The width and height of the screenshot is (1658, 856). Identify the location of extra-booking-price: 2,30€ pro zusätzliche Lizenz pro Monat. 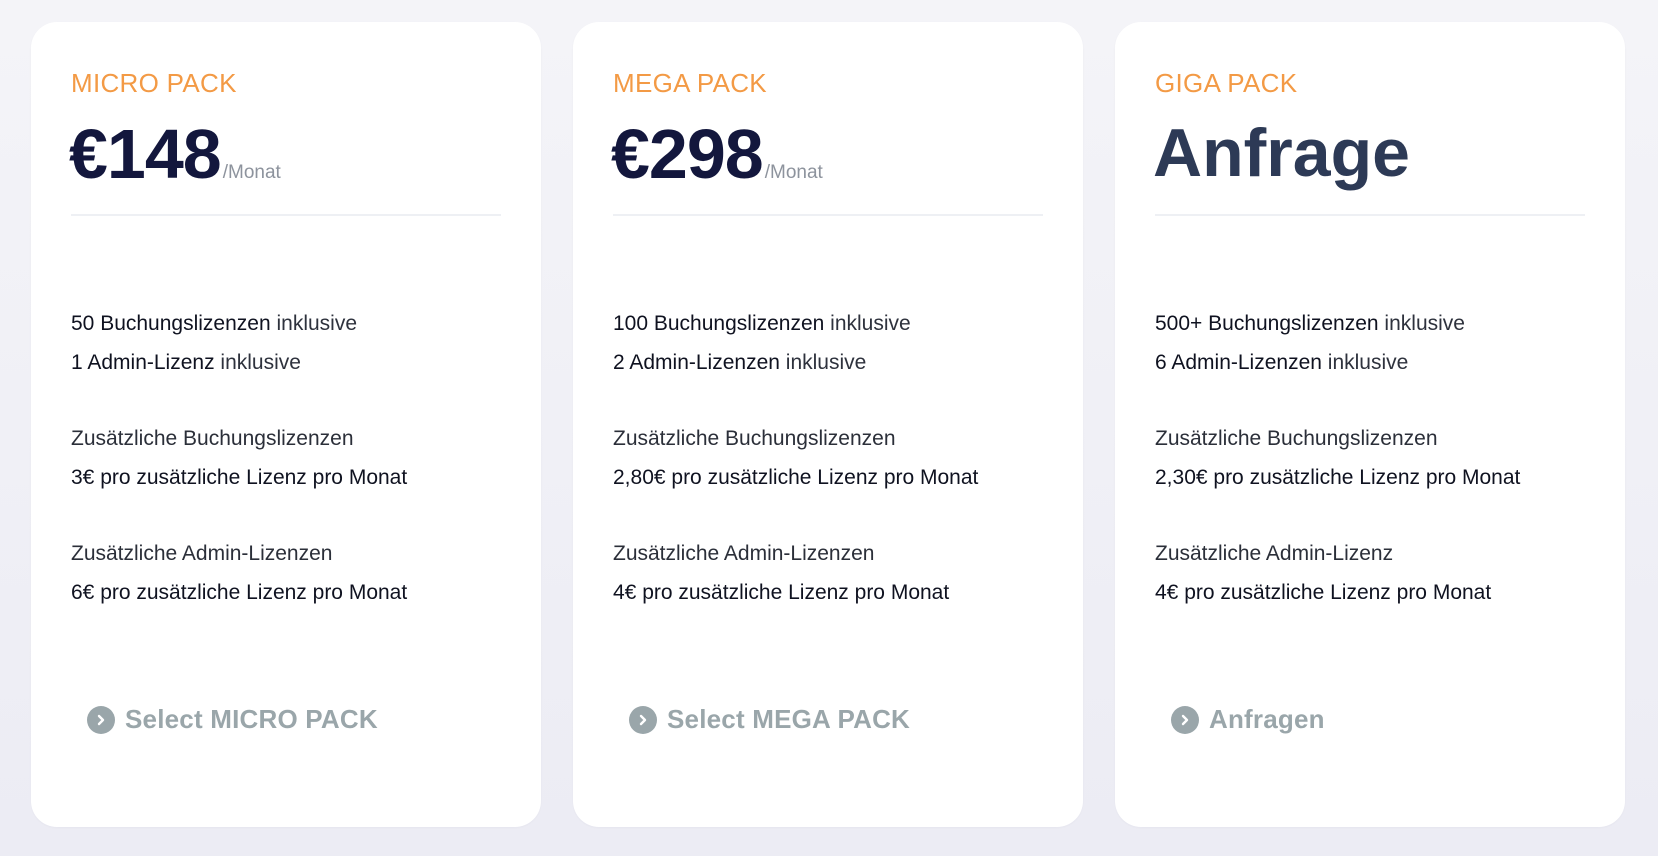
(1338, 477).